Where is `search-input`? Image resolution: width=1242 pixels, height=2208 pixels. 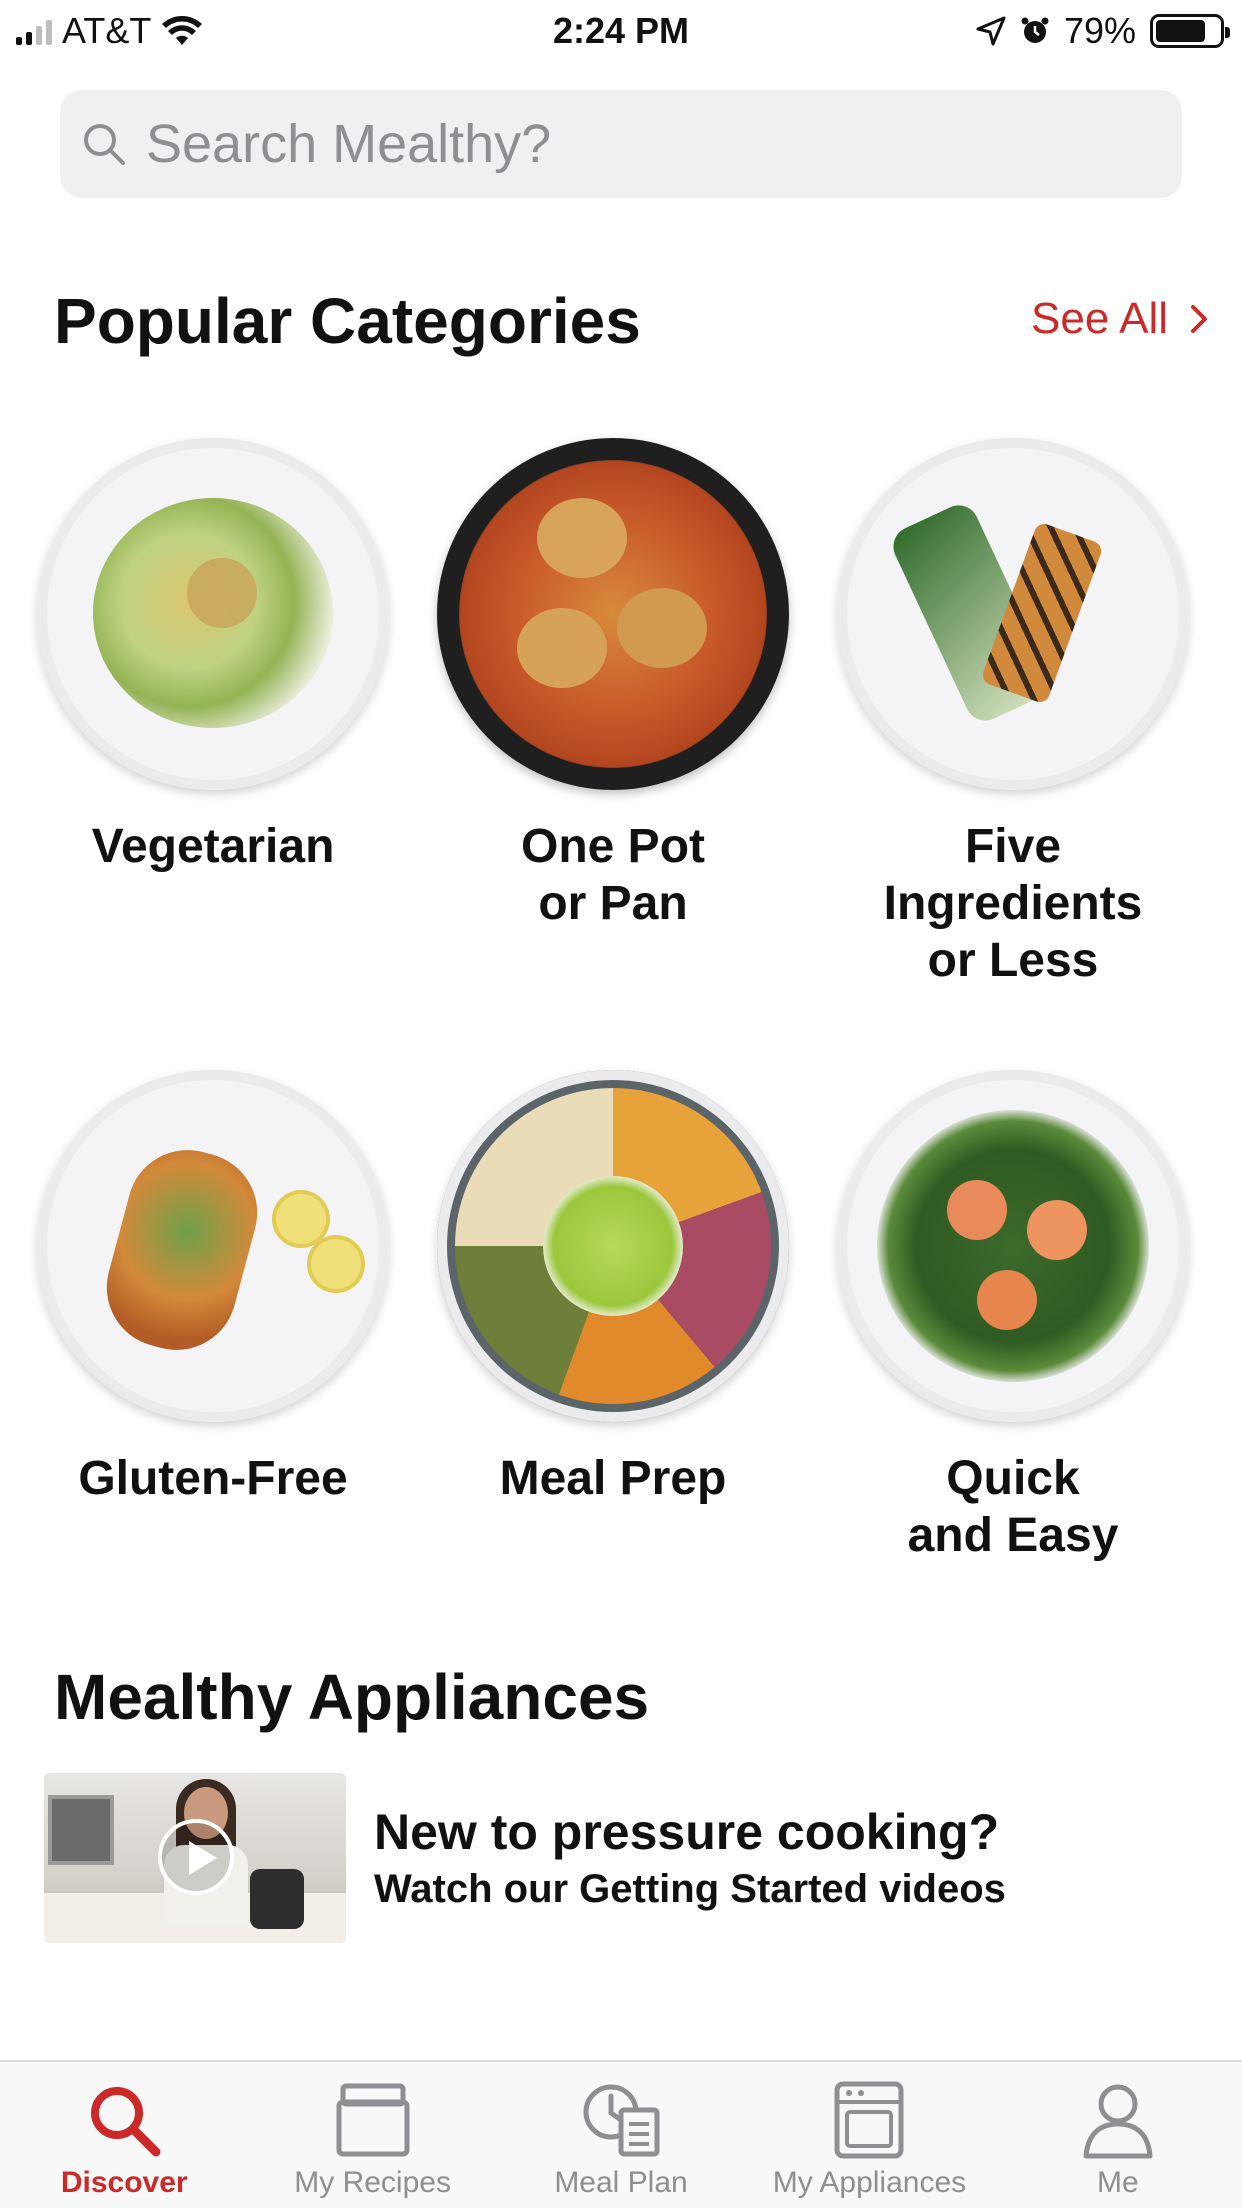 search-input is located at coordinates (596, 144).